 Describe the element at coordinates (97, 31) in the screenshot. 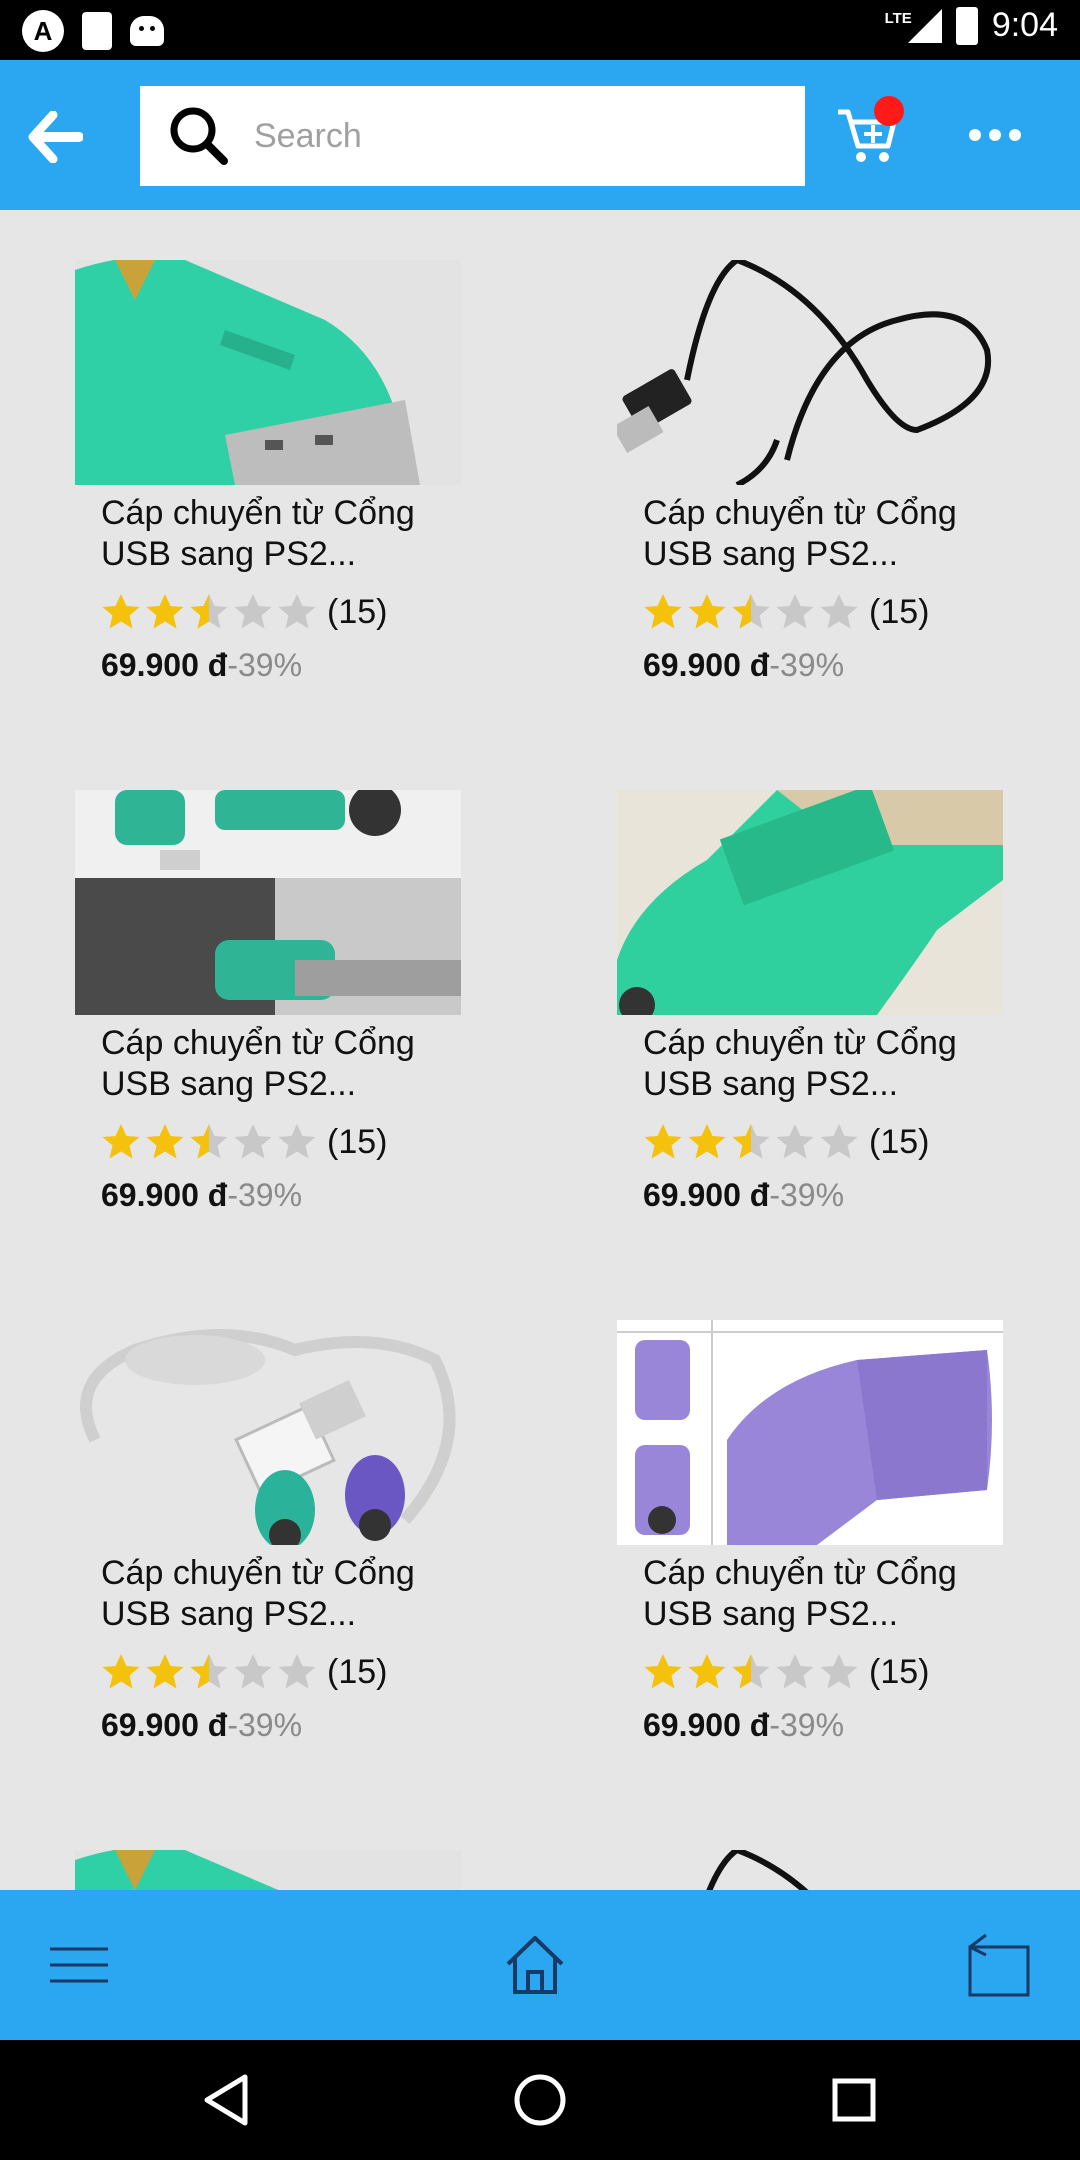

I see `sd-card-icon` at that location.